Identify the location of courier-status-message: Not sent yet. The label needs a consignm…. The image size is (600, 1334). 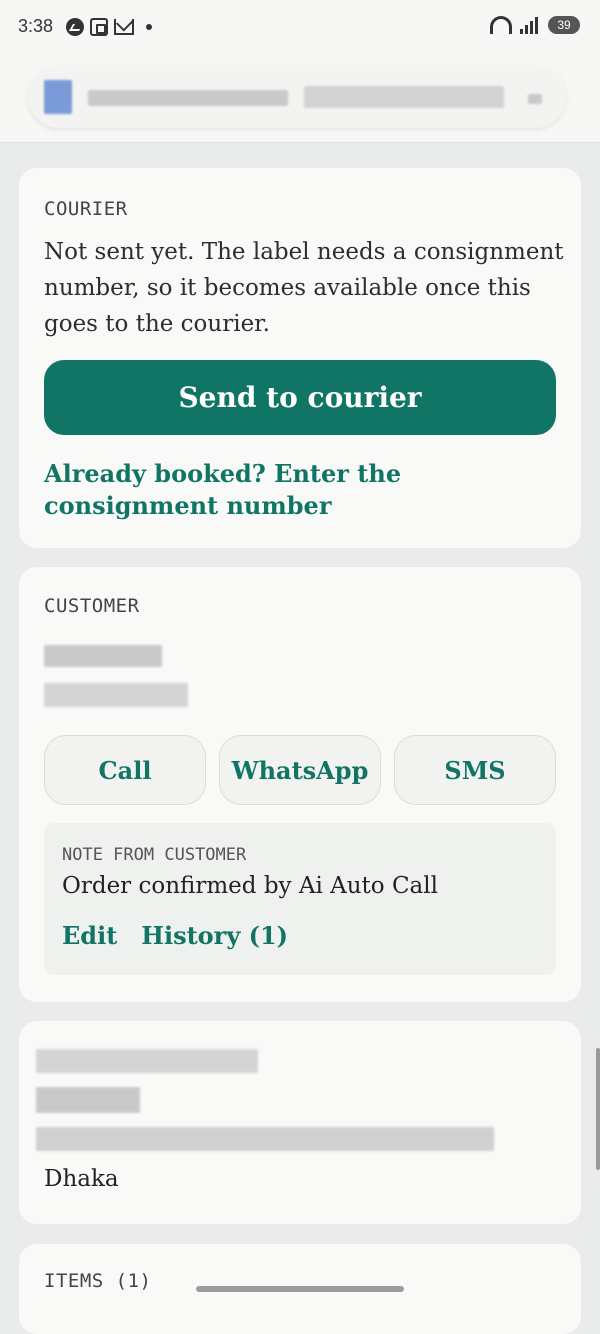
(304, 288).